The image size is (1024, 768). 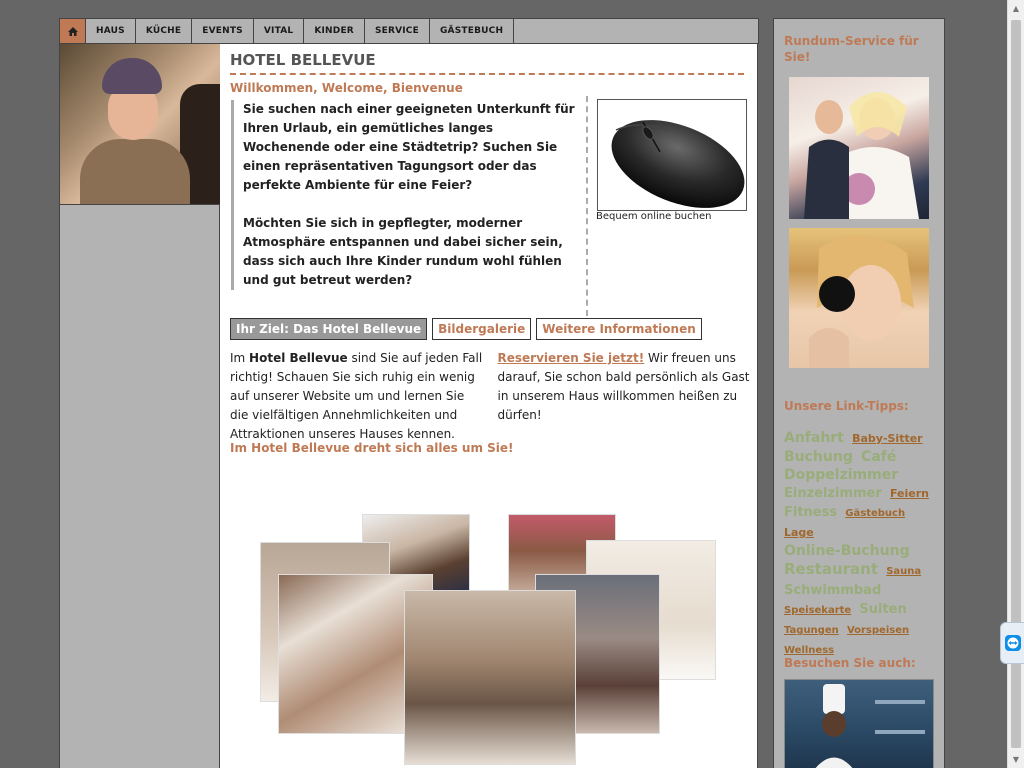 What do you see at coordinates (164, 31) in the screenshot?
I see `nav-item-kueche: KÜCHE` at bounding box center [164, 31].